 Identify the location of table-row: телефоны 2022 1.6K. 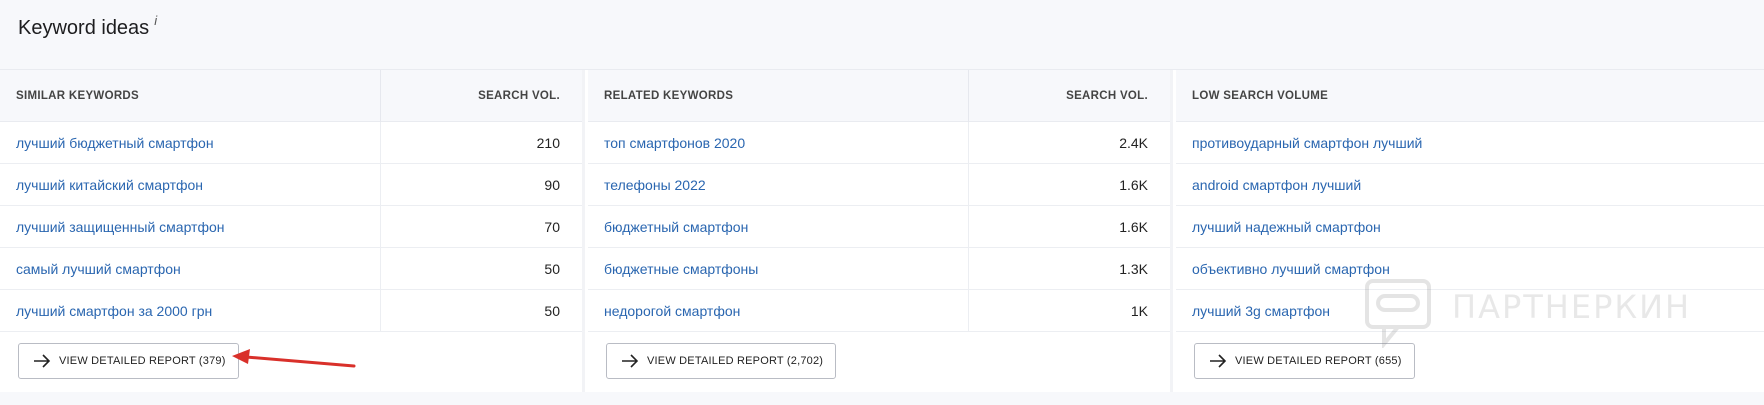
(879, 185).